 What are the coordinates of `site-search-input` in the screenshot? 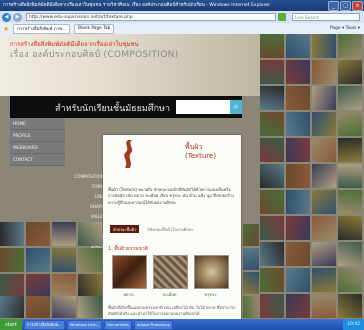 It's located at (203, 107).